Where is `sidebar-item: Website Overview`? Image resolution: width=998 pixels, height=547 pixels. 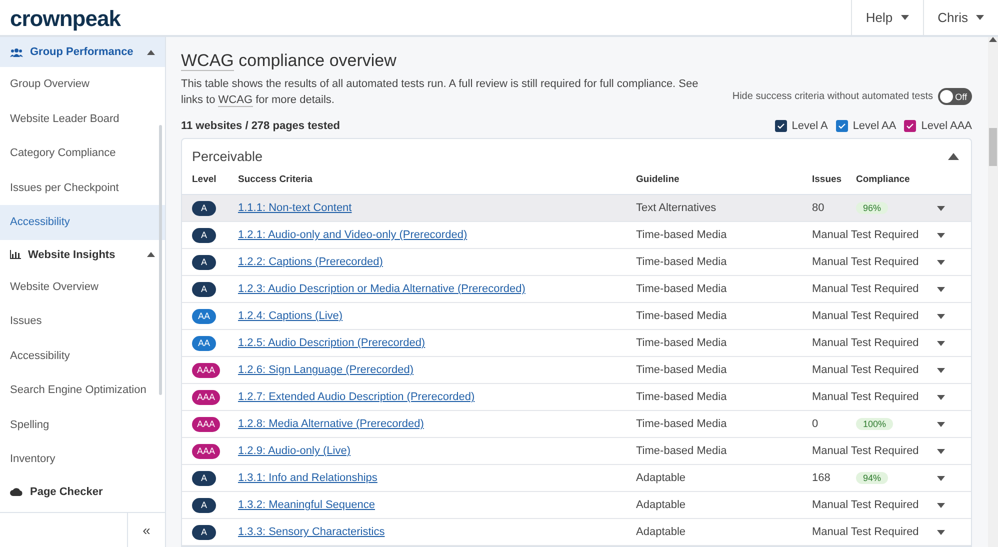
sidebar-item: Website Overview is located at coordinates (82, 287).